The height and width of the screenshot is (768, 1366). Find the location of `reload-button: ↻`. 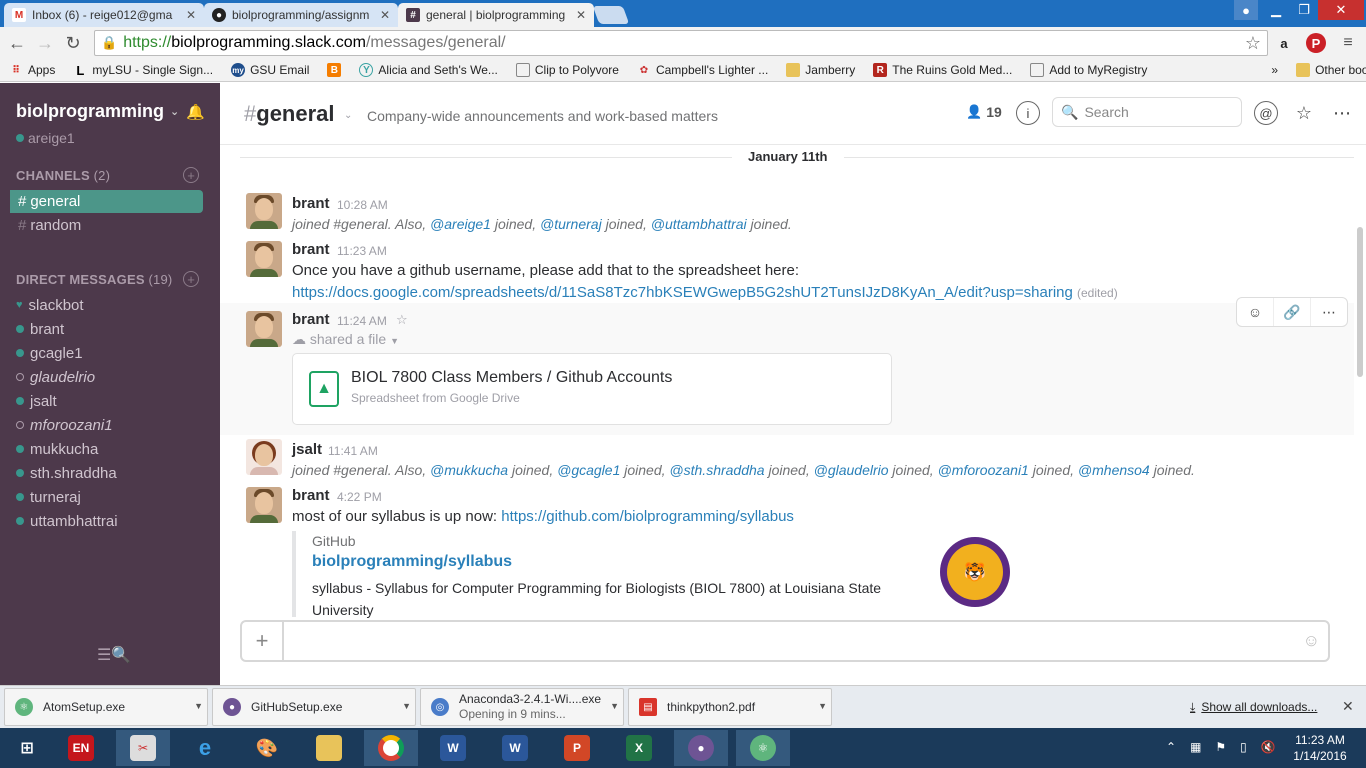

reload-button: ↻ is located at coordinates (73, 43).